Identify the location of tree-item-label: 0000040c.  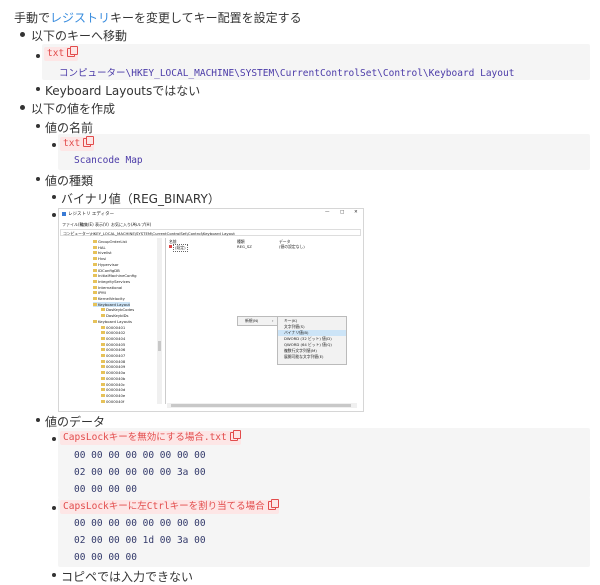
(115, 384).